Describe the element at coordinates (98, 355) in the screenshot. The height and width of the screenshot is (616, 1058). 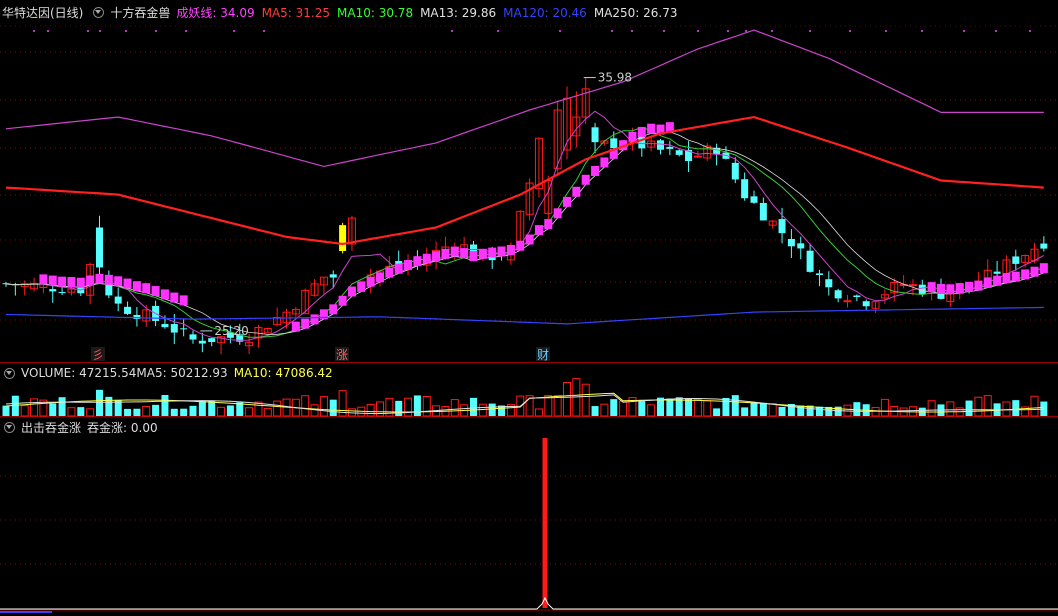
I see `marker-label: 彡` at that location.